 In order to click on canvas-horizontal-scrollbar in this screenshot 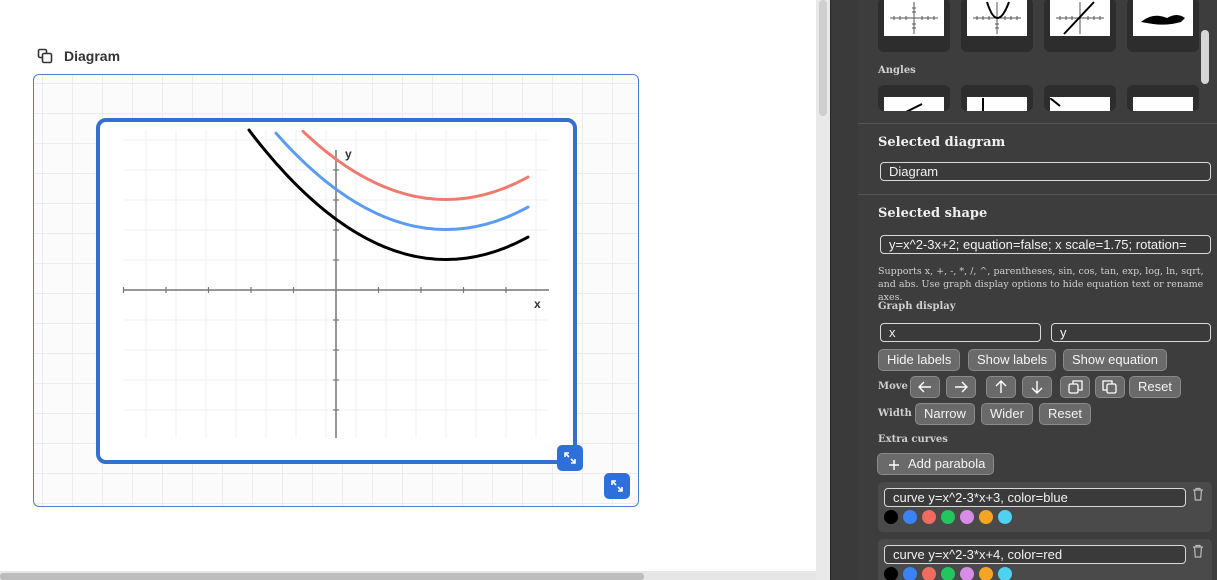, I will do `click(322, 576)`.